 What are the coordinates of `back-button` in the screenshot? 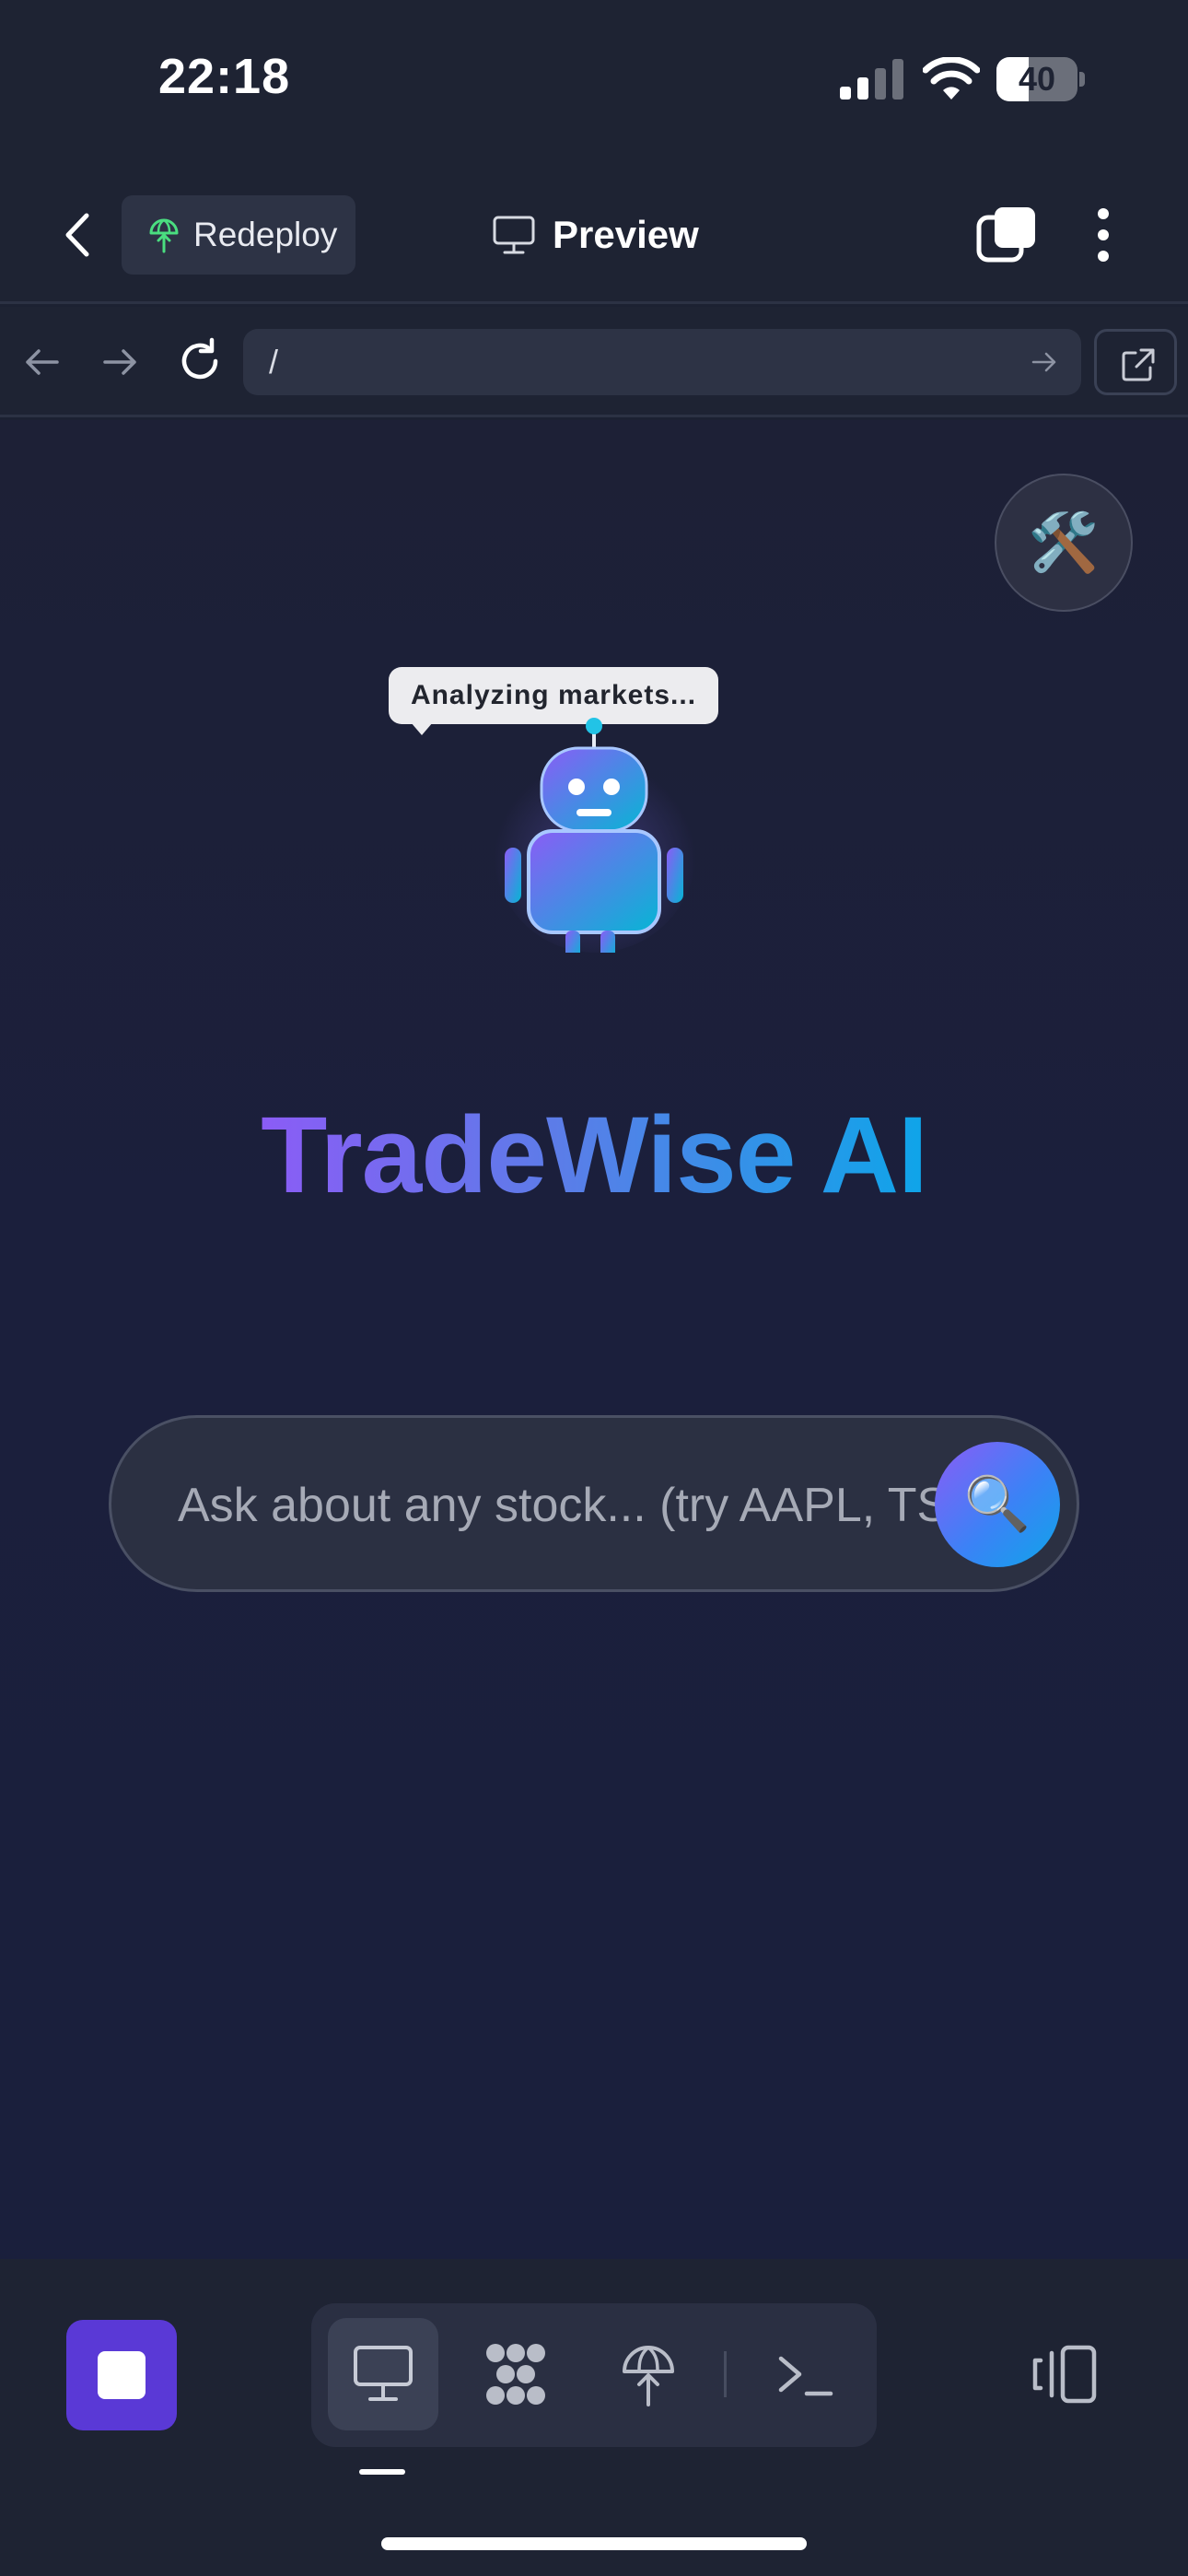 It's located at (77, 235).